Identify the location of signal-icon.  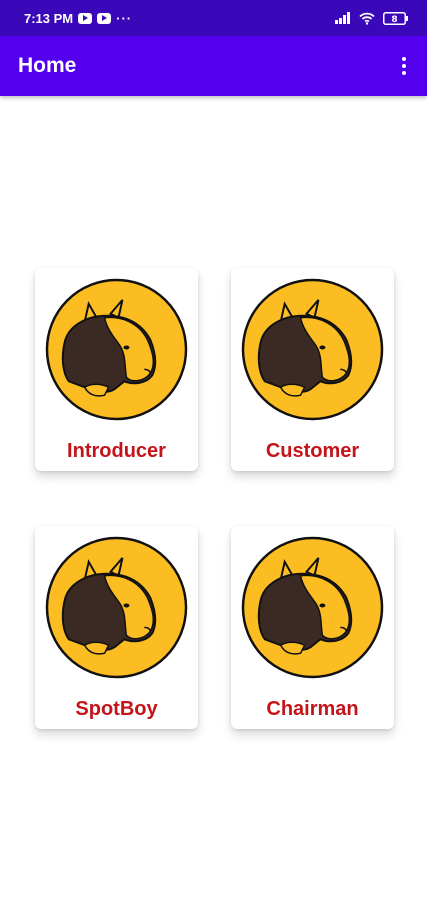
(342, 18).